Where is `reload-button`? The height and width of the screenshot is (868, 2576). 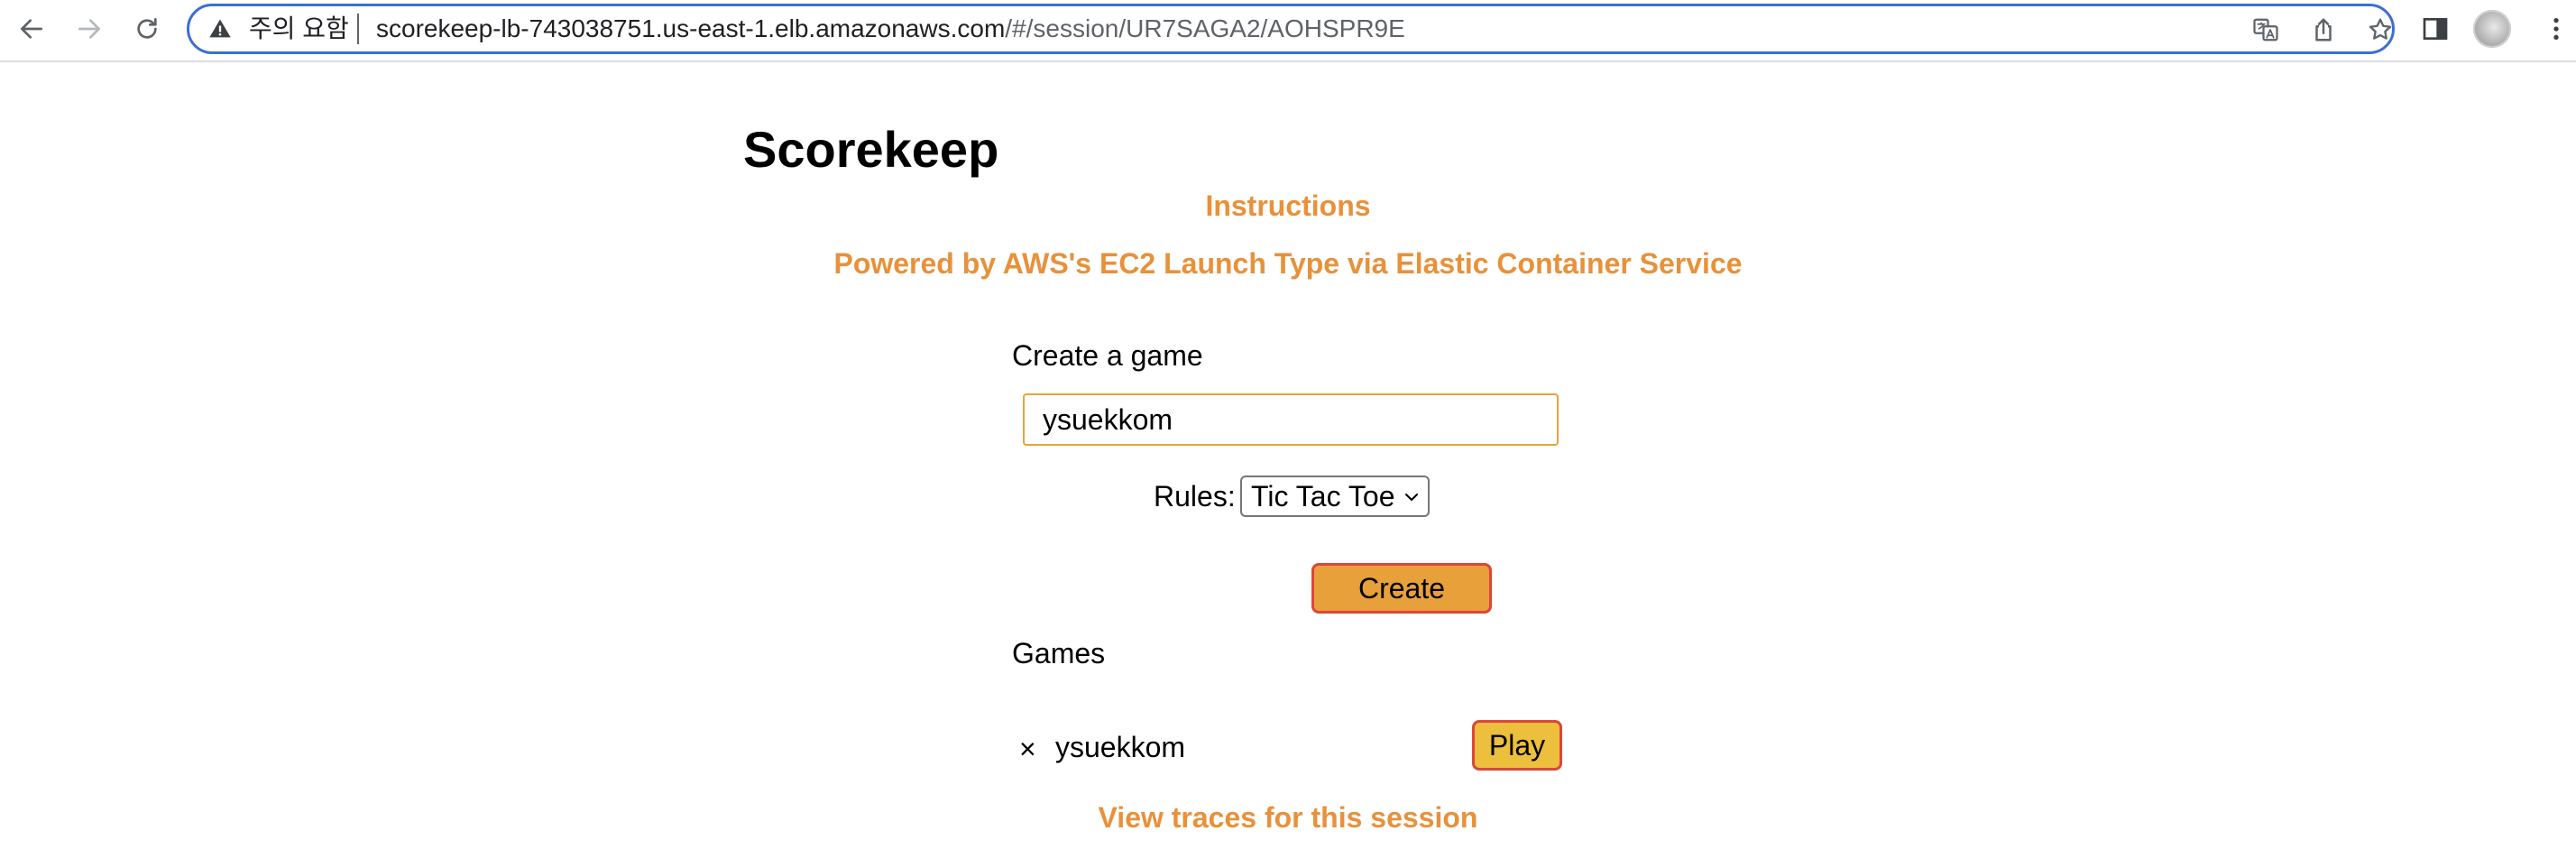
reload-button is located at coordinates (147, 29).